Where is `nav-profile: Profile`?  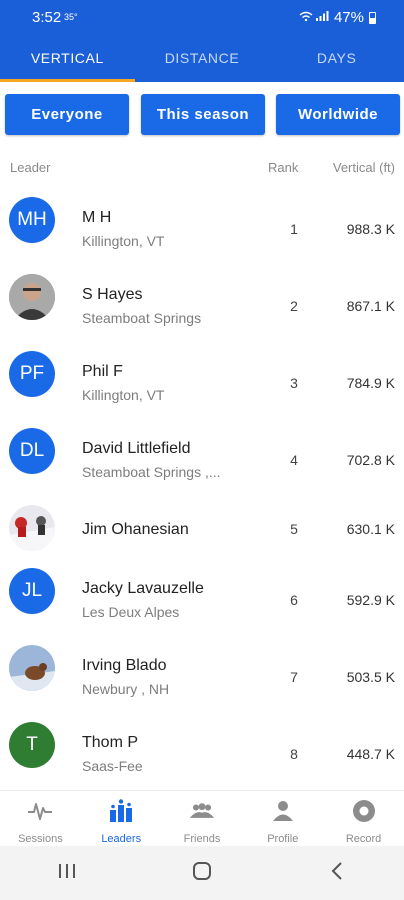
nav-profile: Profile is located at coordinates (282, 818).